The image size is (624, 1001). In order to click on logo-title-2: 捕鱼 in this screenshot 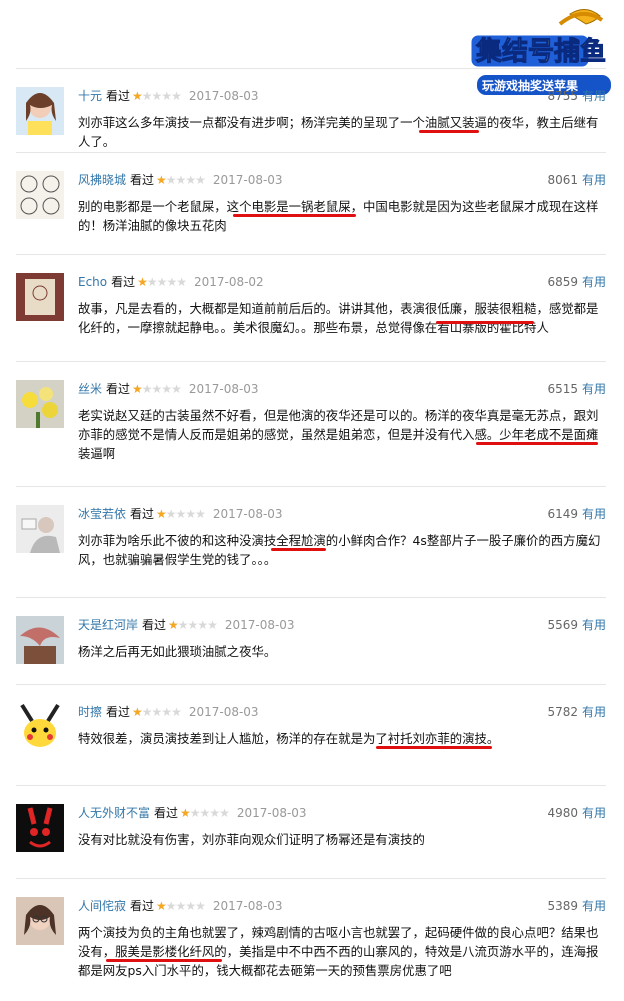, I will do `click(580, 52)`.